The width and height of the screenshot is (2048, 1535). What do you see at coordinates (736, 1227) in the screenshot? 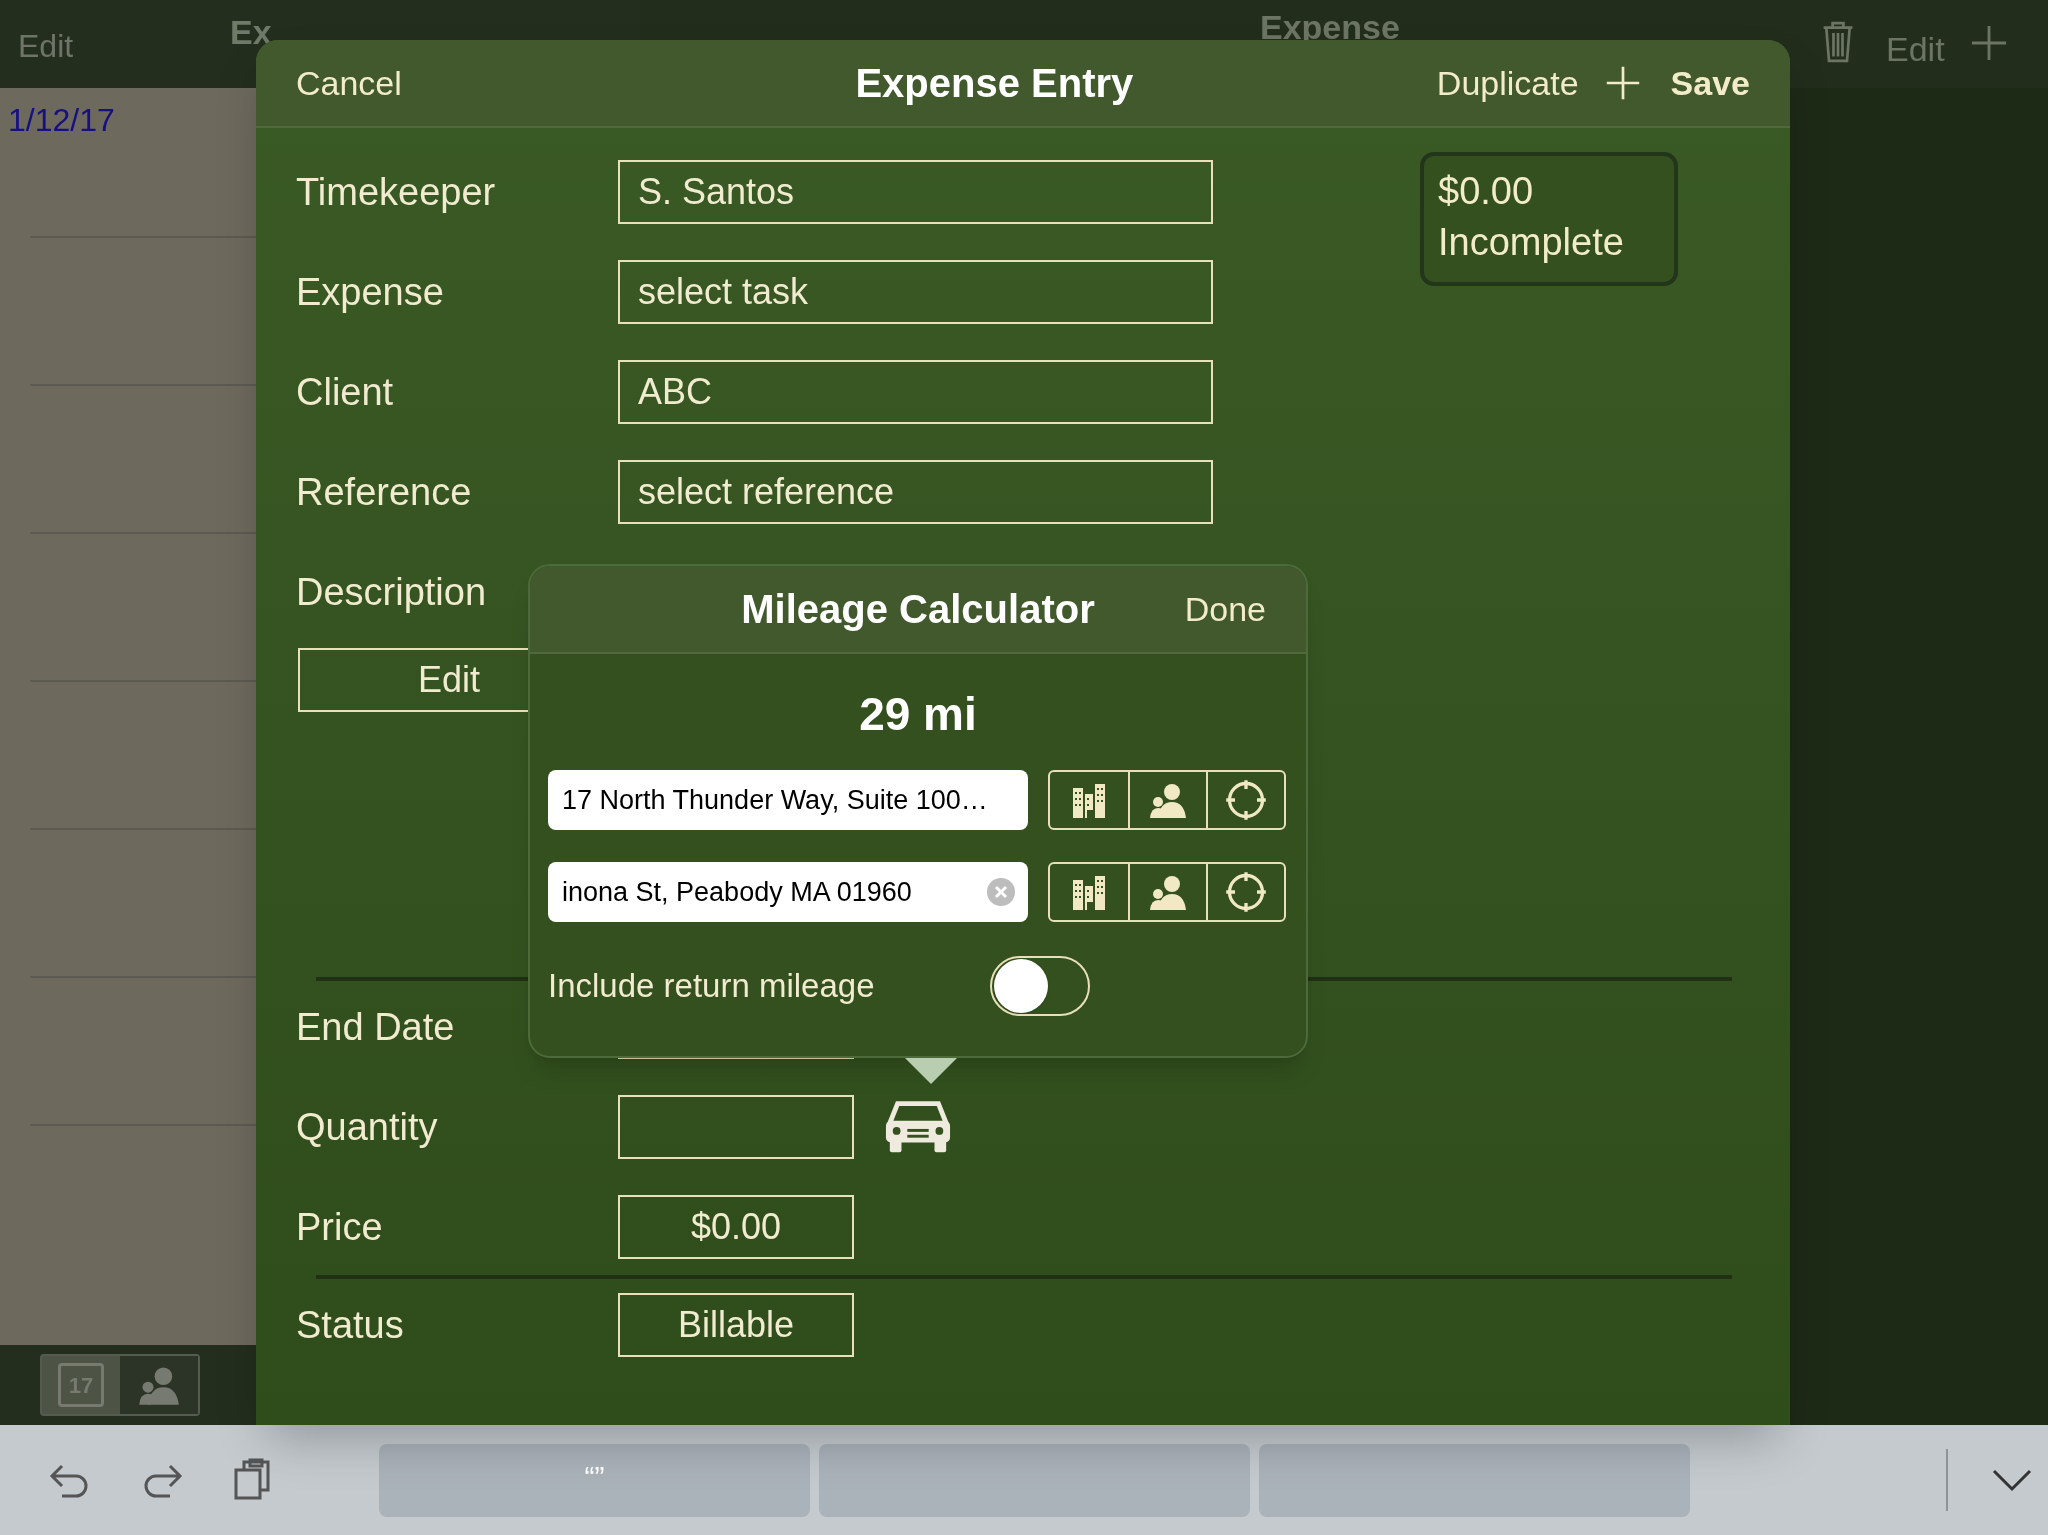
I see `input-field: $0.00` at bounding box center [736, 1227].